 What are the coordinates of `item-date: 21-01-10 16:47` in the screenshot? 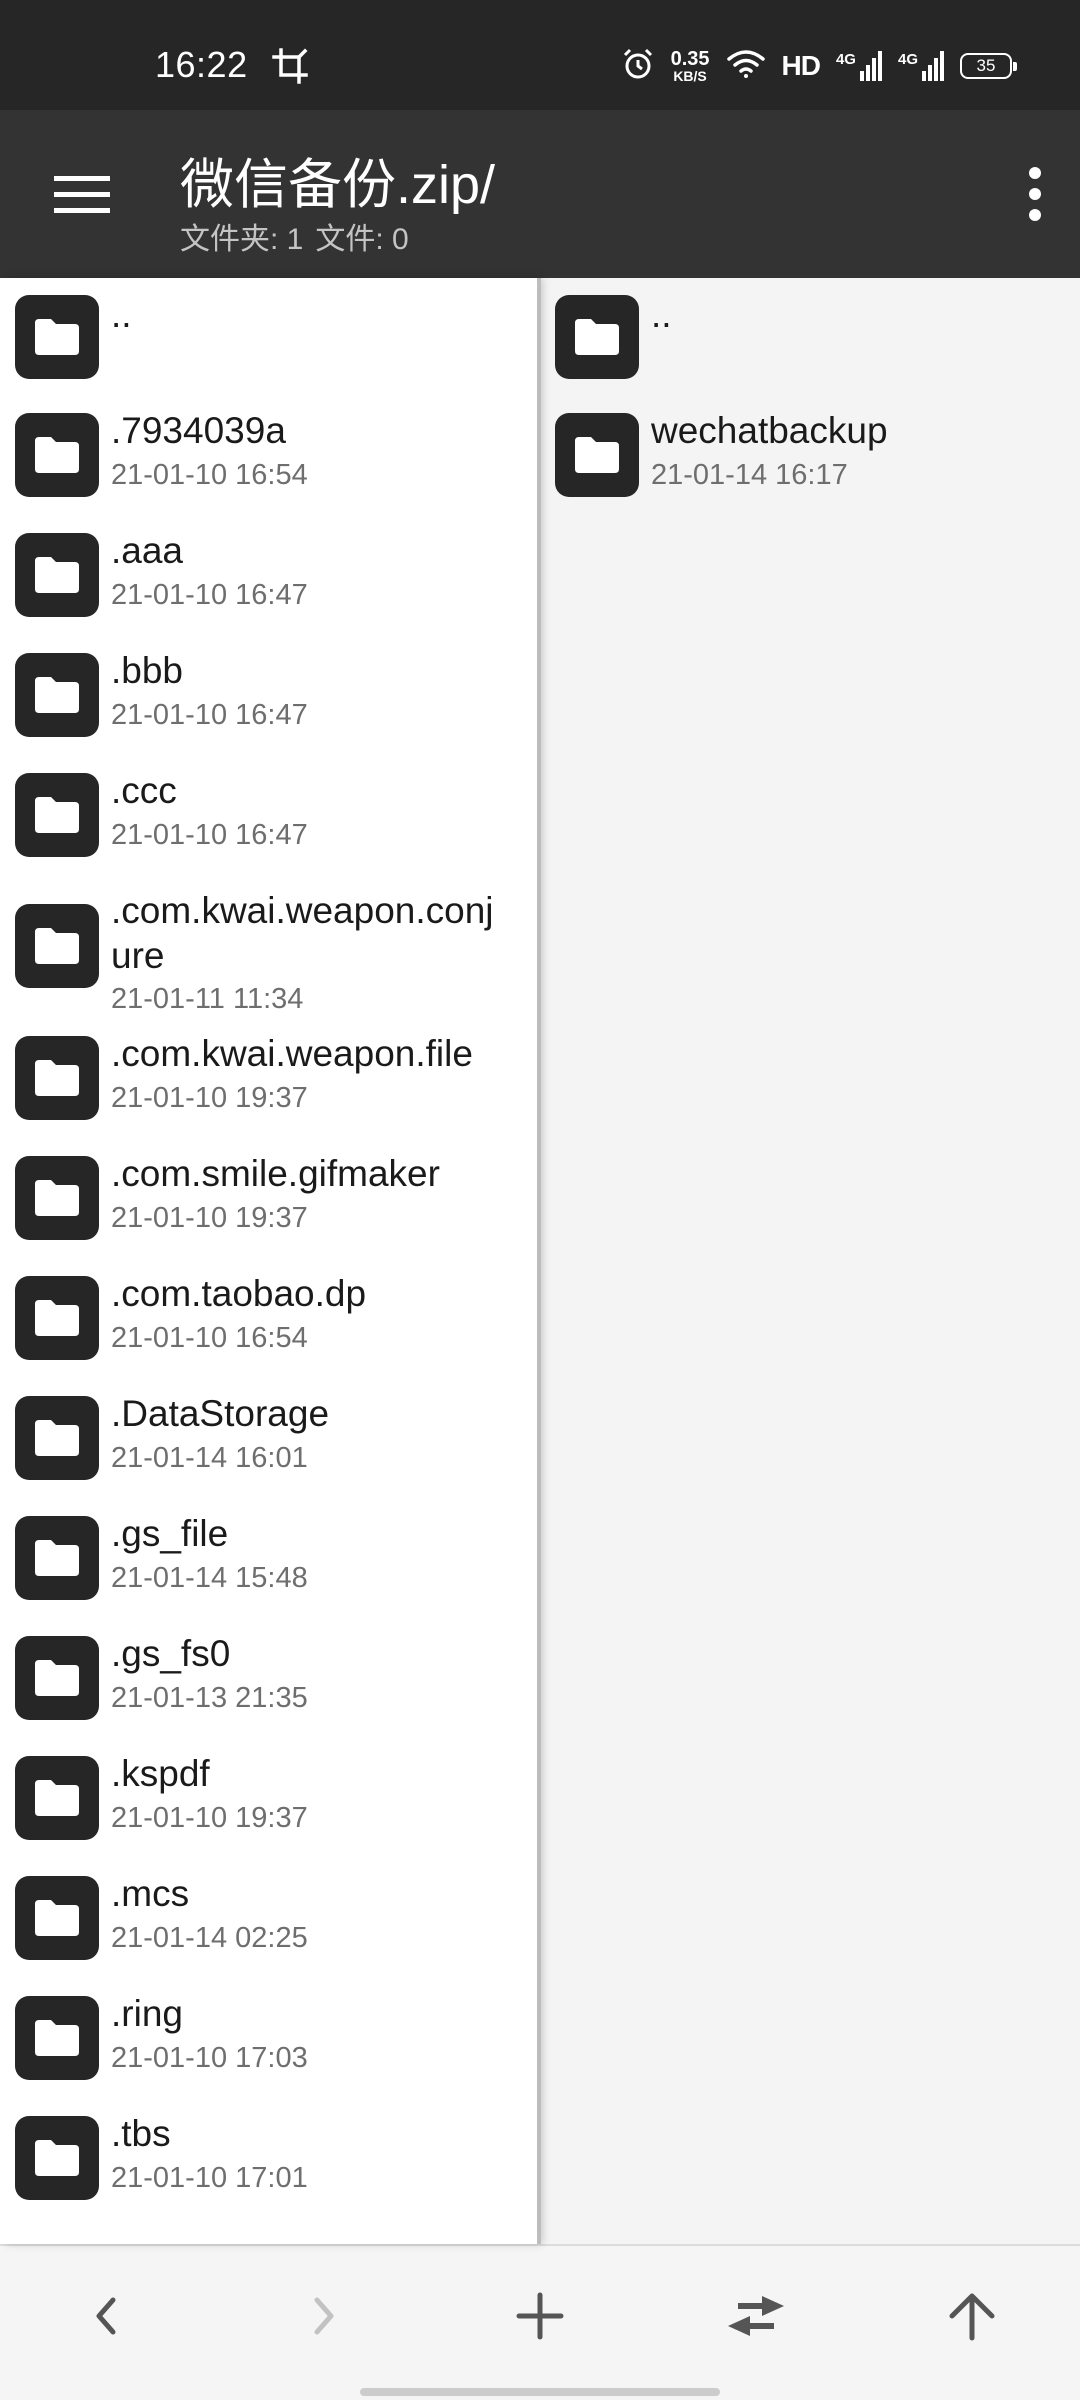 It's located at (209, 595).